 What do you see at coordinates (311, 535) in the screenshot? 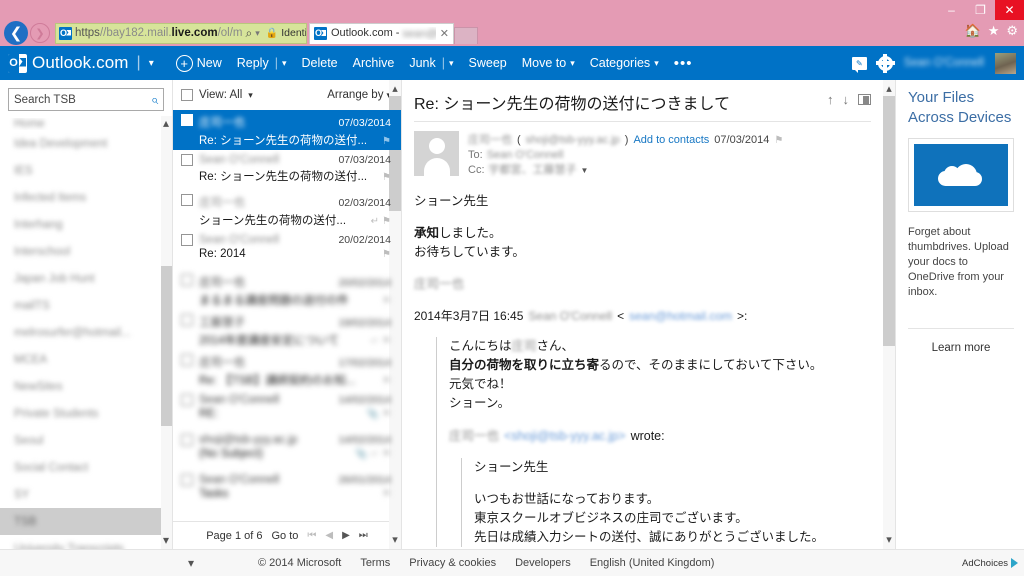
I see `first-page-icon: ⏮` at bounding box center [311, 535].